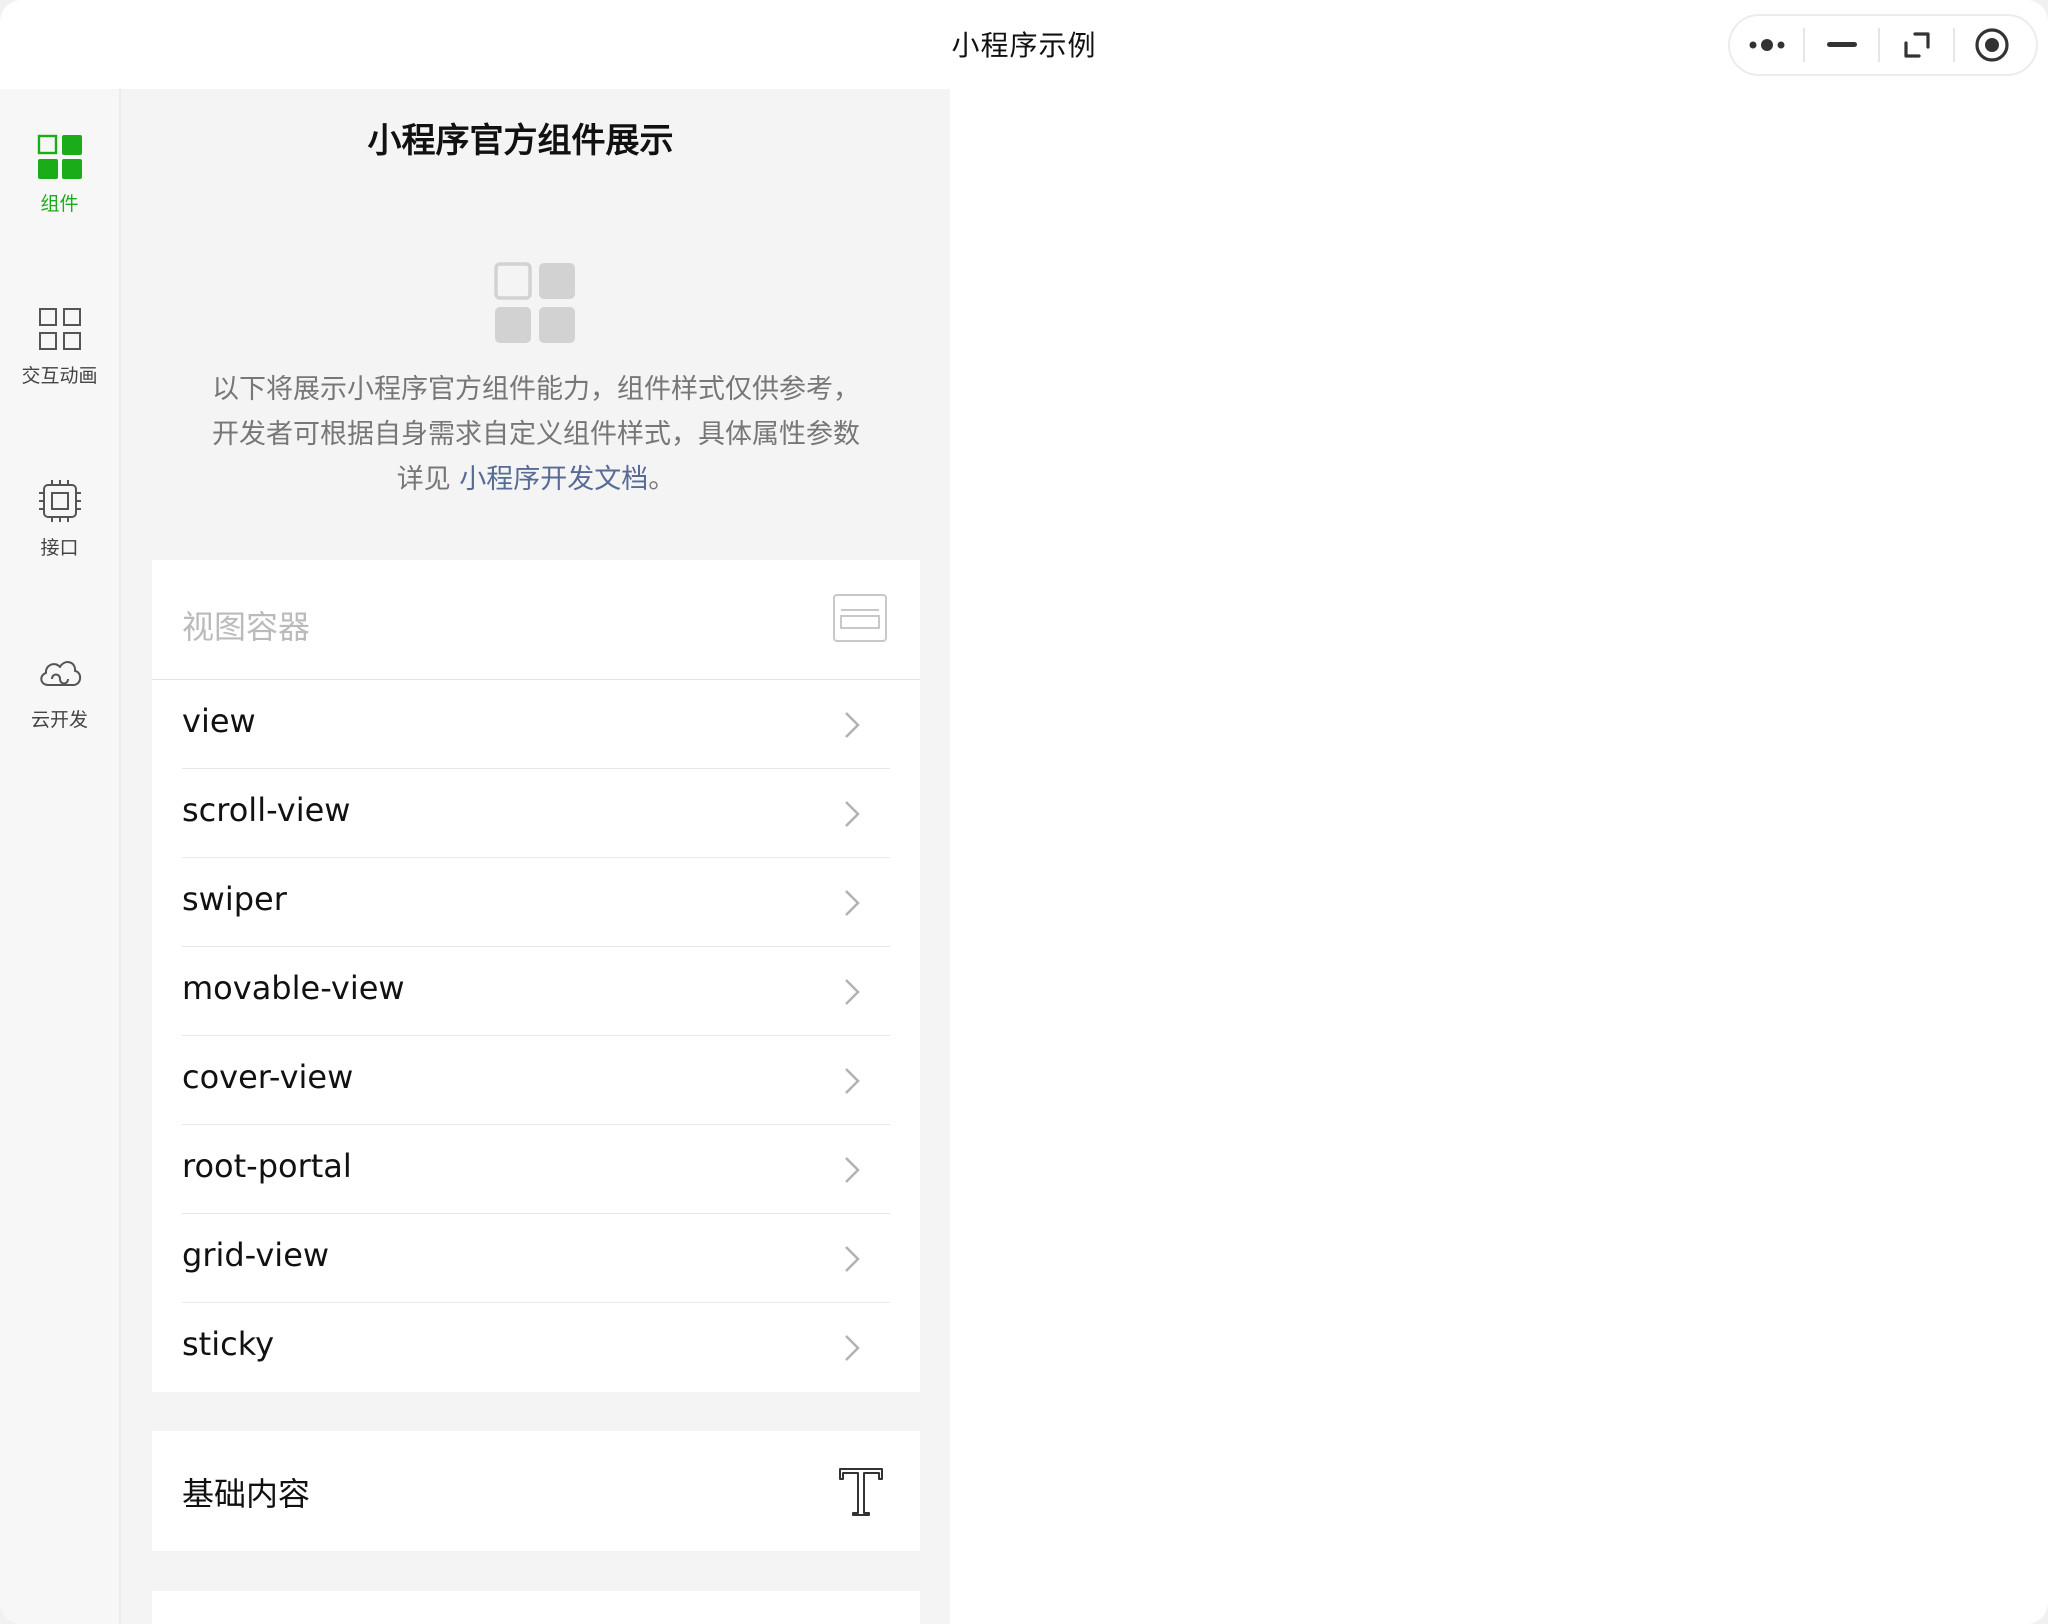 This screenshot has width=2048, height=1624. Describe the element at coordinates (553, 479) in the screenshot. I see `doc-link: 小程序开发文档` at that location.